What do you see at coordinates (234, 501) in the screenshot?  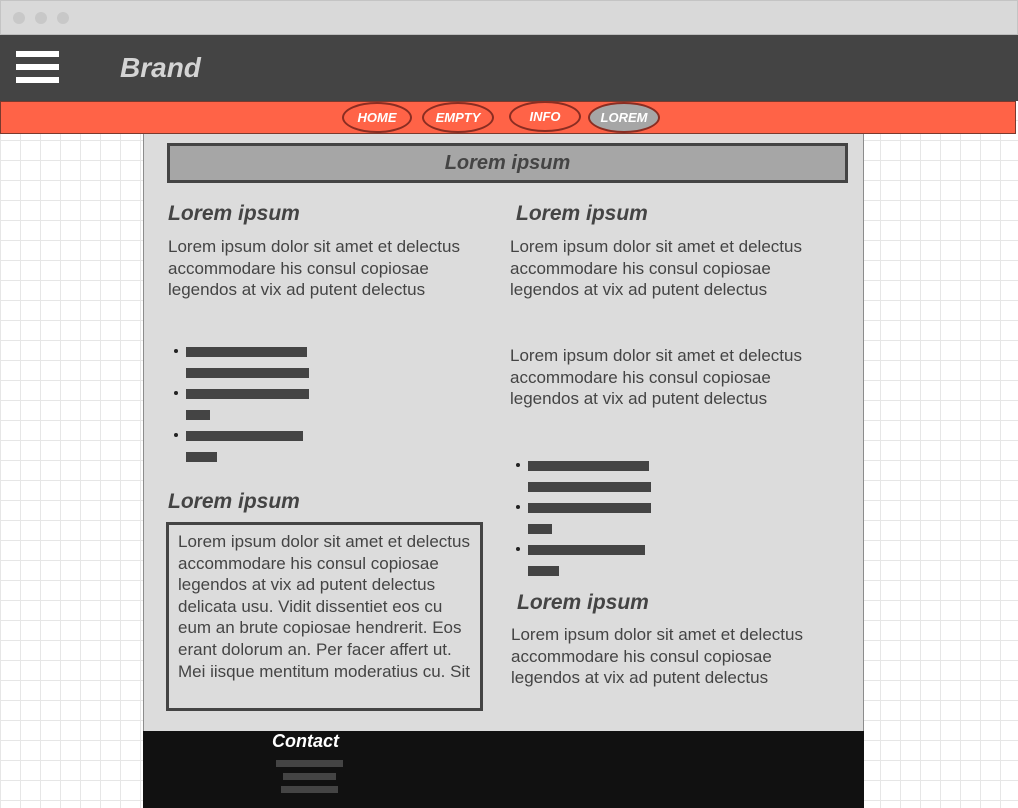 I see `left-heading-2: Lorem ipsum` at bounding box center [234, 501].